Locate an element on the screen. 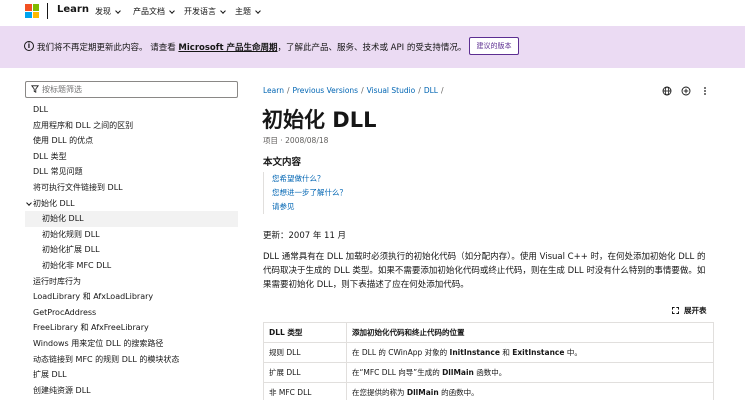 This screenshot has height=400, width=745. table-header-row: DLL 类型 添加初始化代码和终止代码的位置 is located at coordinates (488, 332).